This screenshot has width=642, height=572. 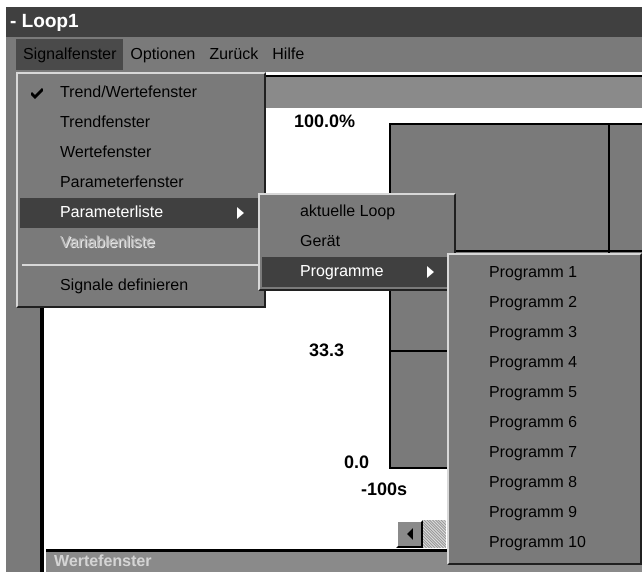 What do you see at coordinates (326, 350) in the screenshot?
I see `axis-label: 33.3` at bounding box center [326, 350].